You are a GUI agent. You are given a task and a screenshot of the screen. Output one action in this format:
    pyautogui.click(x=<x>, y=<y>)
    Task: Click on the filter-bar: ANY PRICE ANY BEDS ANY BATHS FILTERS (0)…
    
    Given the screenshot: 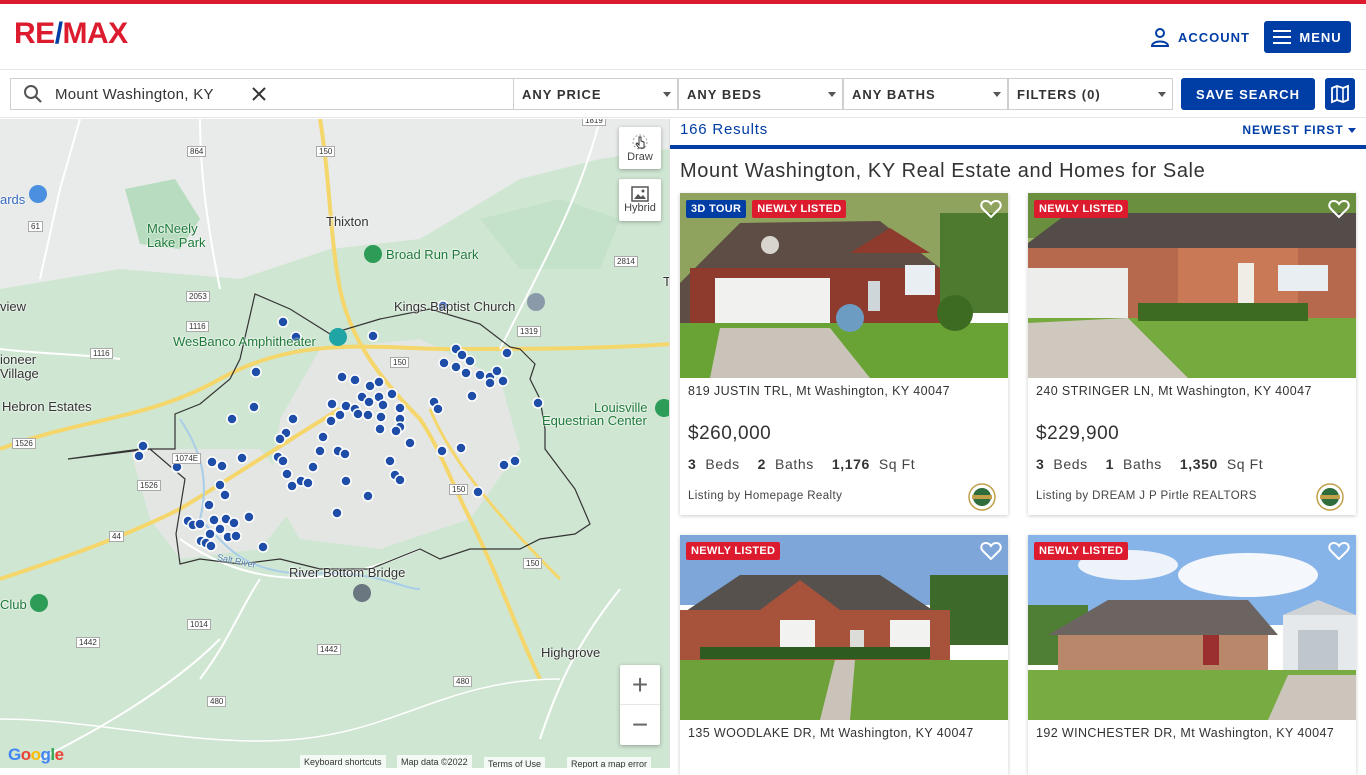 What is the action you would take?
    pyautogui.click(x=683, y=94)
    